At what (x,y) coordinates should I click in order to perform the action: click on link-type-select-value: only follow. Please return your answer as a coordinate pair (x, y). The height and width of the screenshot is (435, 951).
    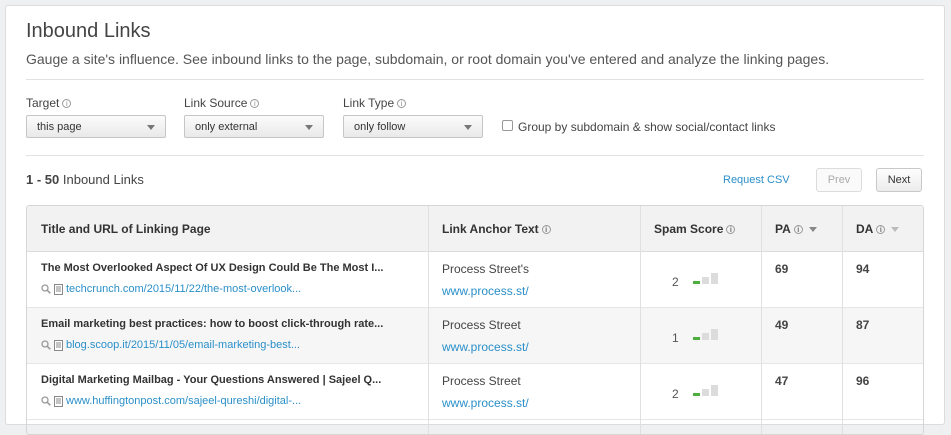
    Looking at the image, I should click on (380, 127).